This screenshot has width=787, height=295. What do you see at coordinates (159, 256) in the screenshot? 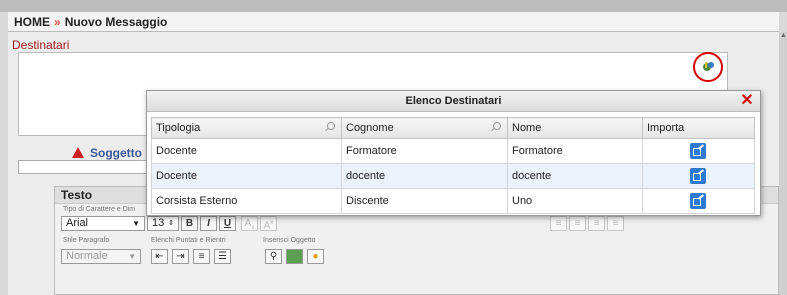
I see `outdent-icon: ⇤` at bounding box center [159, 256].